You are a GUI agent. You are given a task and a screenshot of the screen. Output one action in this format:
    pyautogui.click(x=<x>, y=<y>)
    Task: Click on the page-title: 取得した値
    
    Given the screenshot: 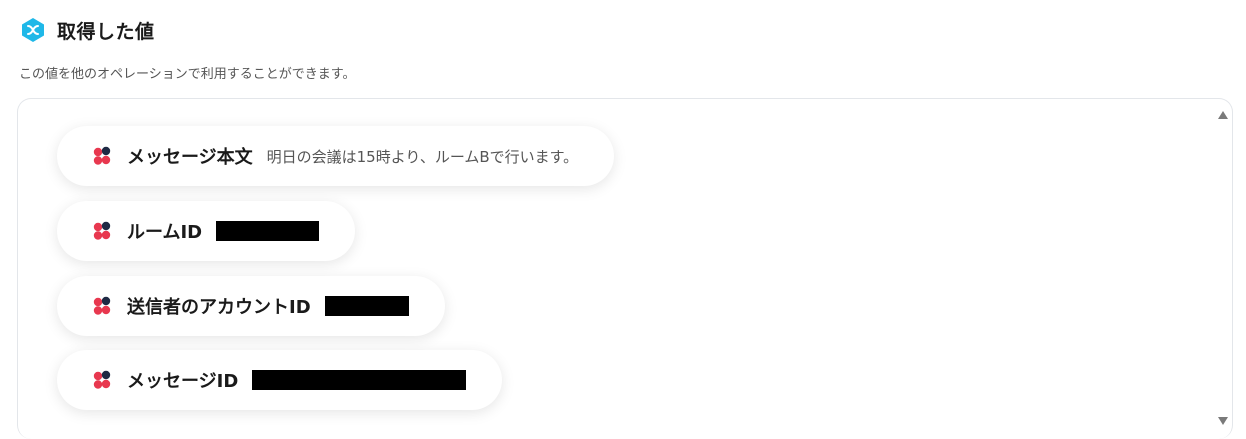 What is the action you would take?
    pyautogui.click(x=106, y=31)
    